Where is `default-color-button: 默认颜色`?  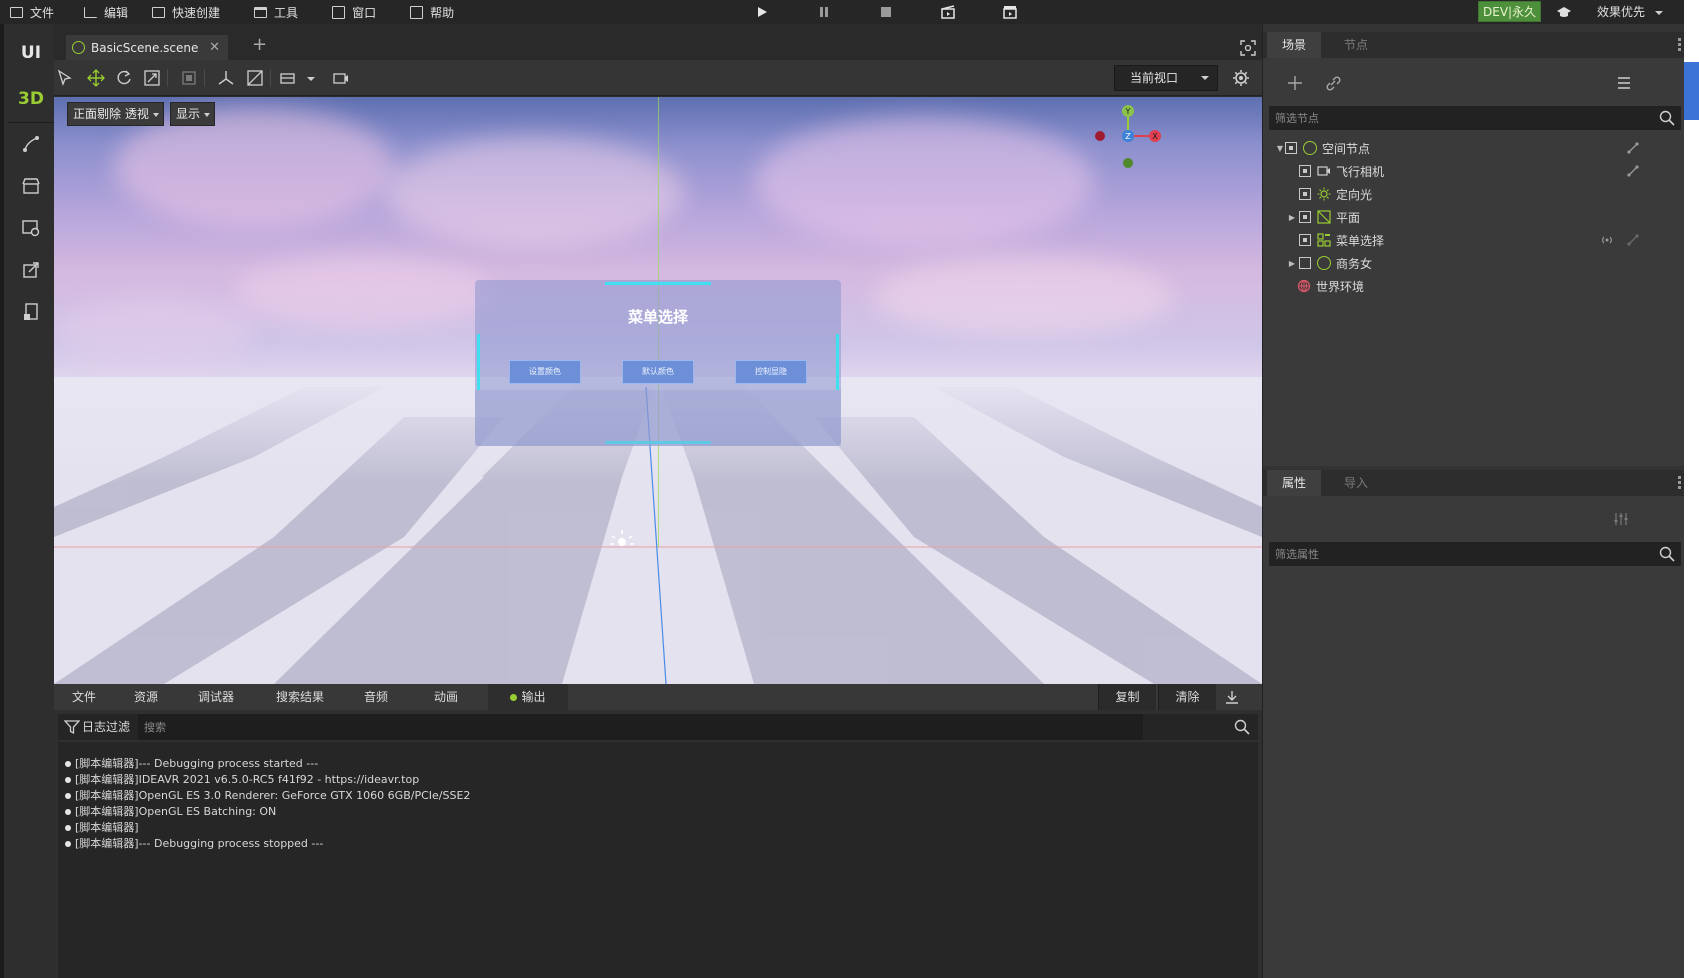 default-color-button: 默认颜色 is located at coordinates (658, 372).